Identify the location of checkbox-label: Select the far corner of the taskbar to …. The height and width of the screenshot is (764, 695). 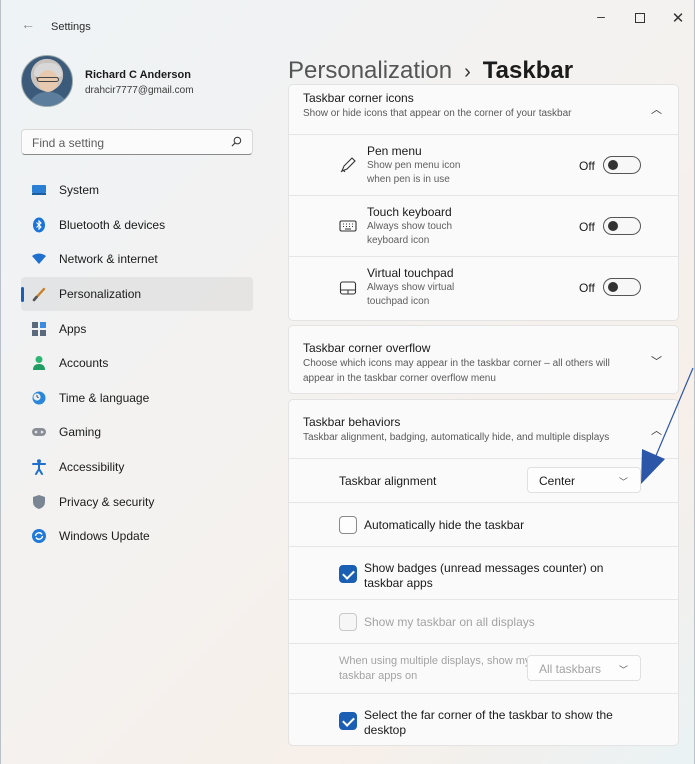
(499, 723).